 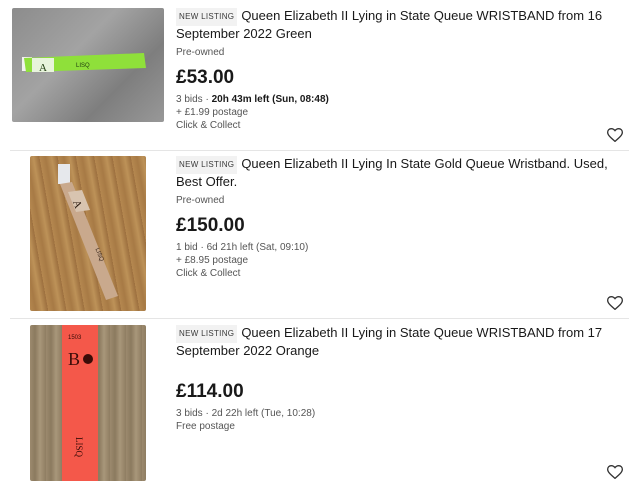 I want to click on bid-info: 3 bids · 20h 43m left (Sun, 08:48), so click(x=252, y=99).